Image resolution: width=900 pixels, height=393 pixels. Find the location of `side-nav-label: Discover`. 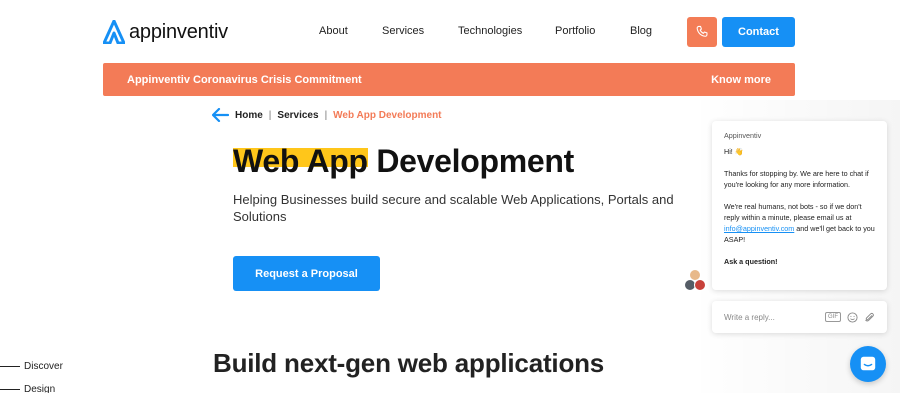

side-nav-label: Discover is located at coordinates (43, 366).